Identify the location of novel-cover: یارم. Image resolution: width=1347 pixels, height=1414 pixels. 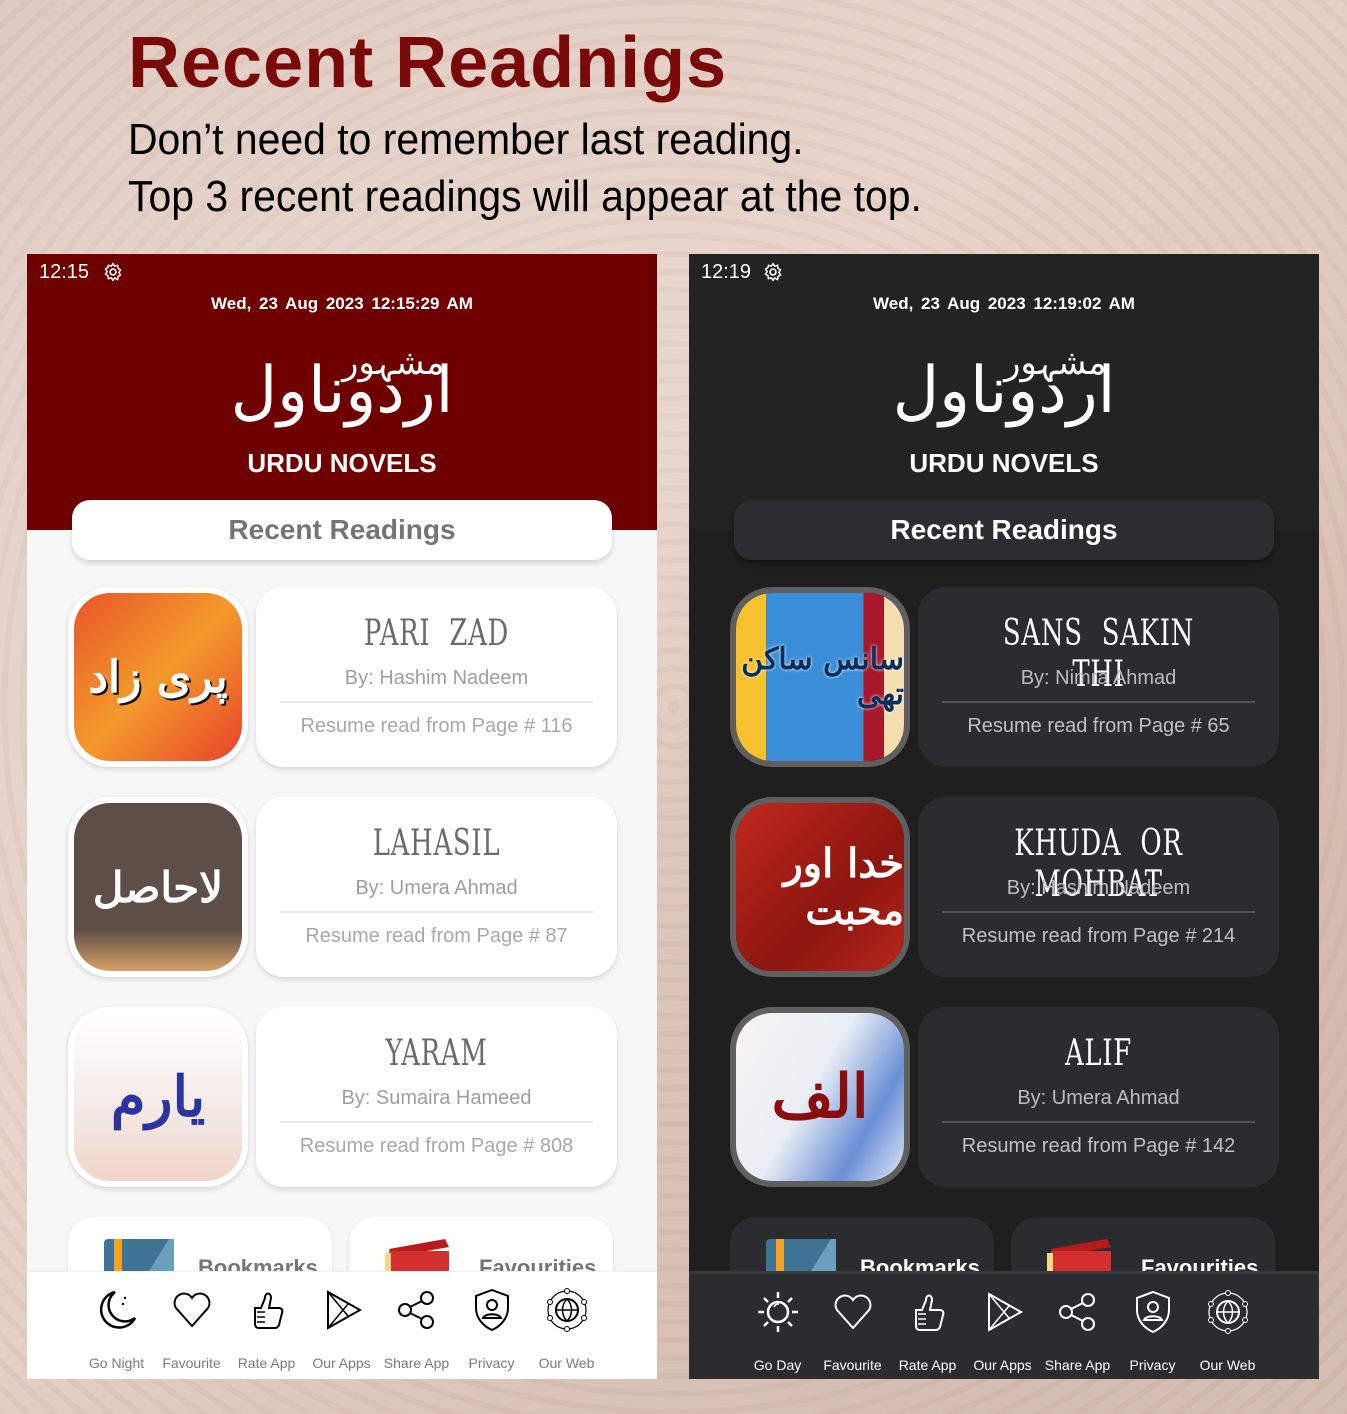
(158, 1097).